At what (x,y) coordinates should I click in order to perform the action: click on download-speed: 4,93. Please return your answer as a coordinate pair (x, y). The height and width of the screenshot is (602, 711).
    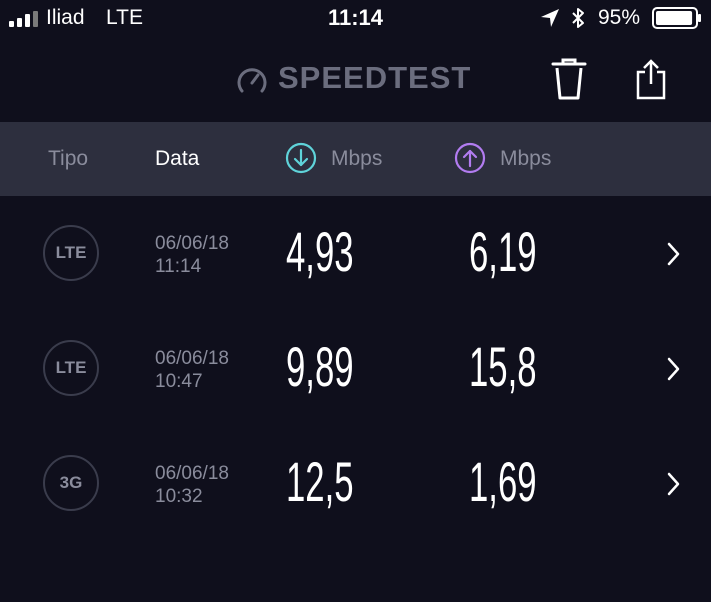
    Looking at the image, I should click on (320, 251).